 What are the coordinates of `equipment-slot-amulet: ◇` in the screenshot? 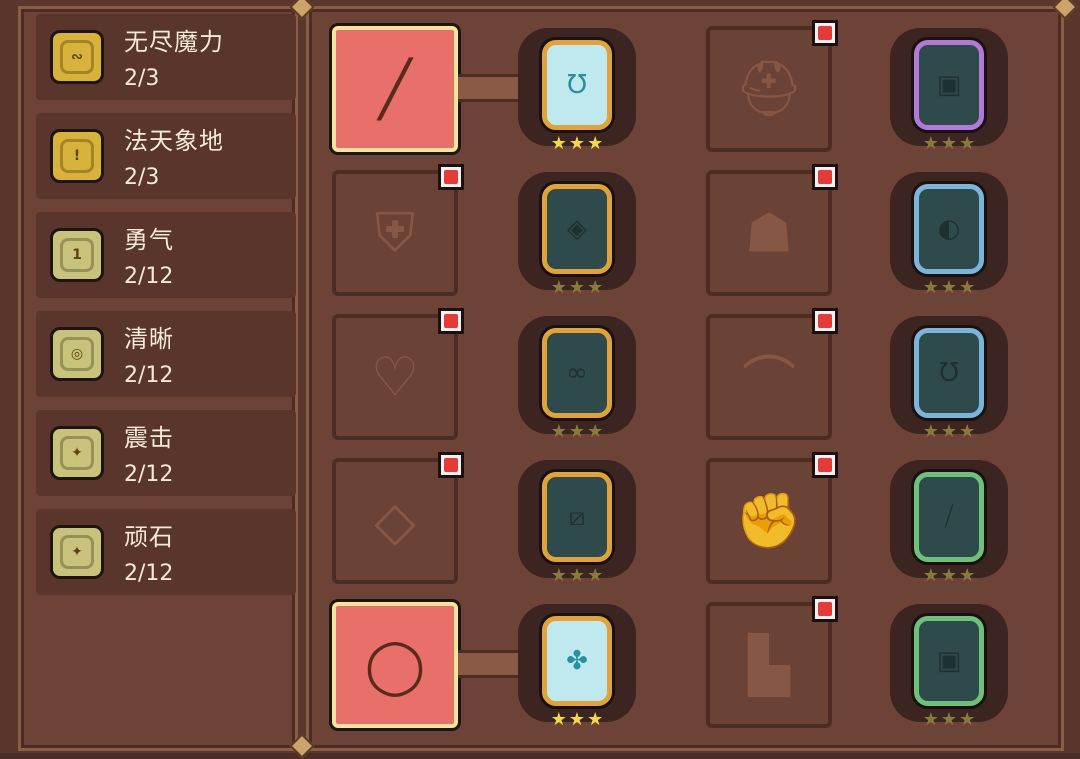 It's located at (398, 518).